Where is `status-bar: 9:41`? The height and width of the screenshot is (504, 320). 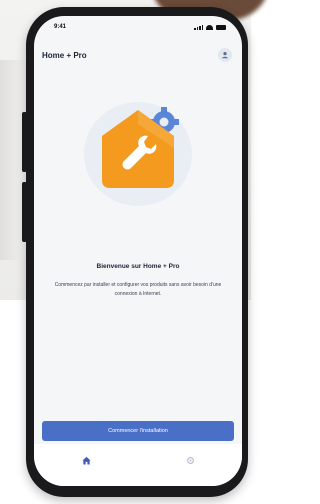
status-bar: 9:41 is located at coordinates (138, 27).